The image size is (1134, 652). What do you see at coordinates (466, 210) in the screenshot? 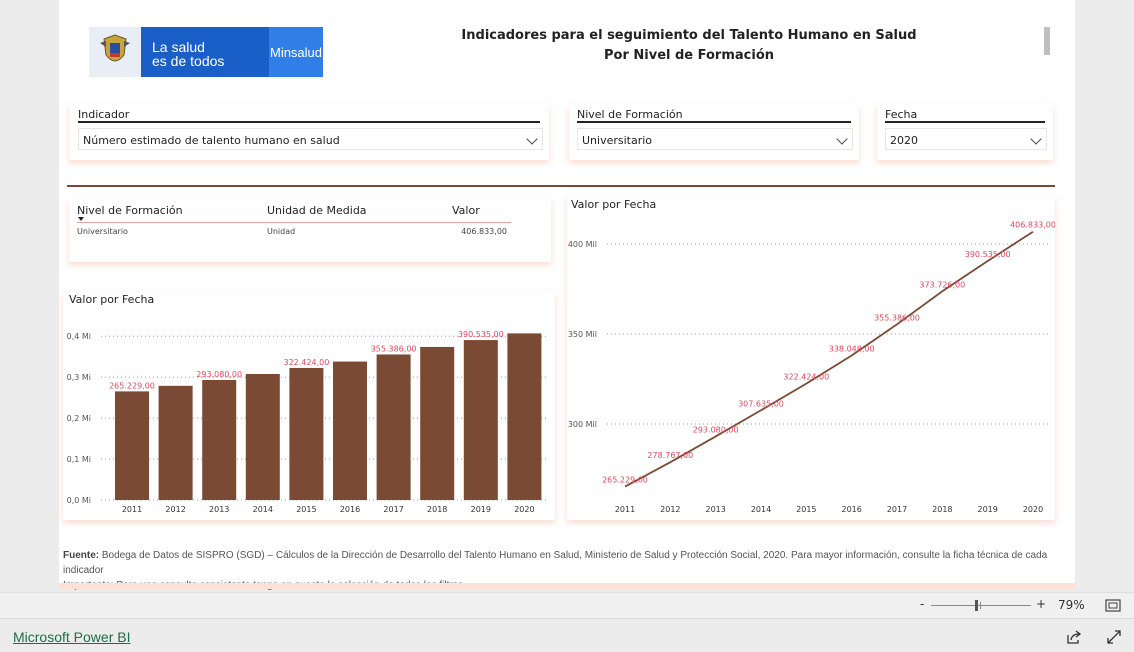
I see `table-header-valor: Valor` at bounding box center [466, 210].